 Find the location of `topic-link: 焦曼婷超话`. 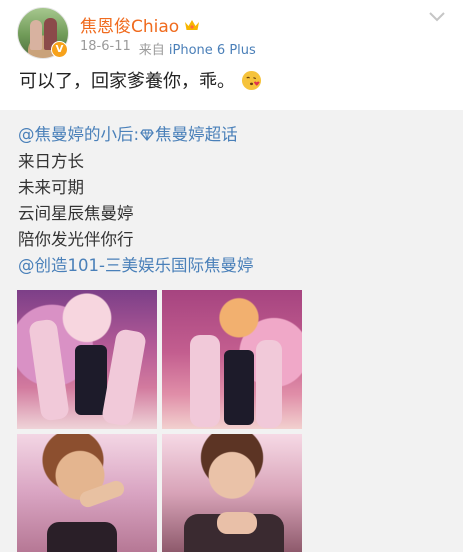

topic-link: 焦曼婷超话 is located at coordinates (196, 134).